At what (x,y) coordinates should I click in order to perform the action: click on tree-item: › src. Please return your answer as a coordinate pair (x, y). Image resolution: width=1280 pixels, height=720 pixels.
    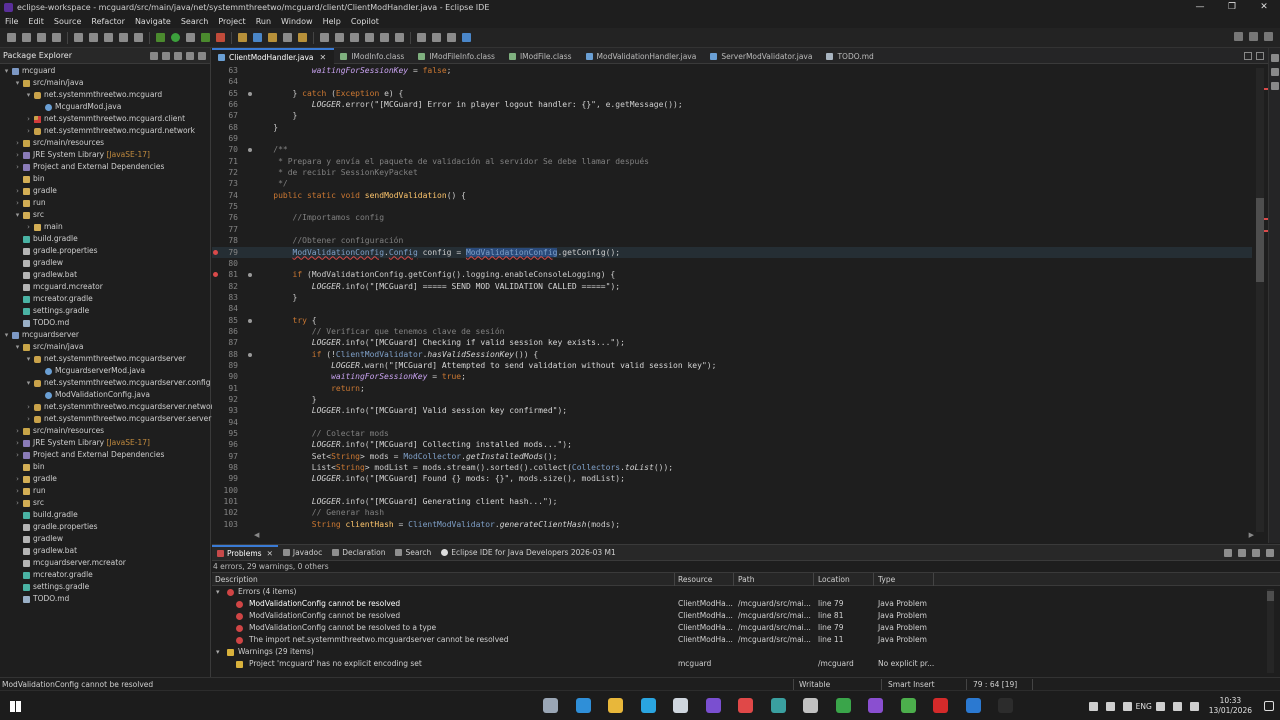
    Looking at the image, I should click on (105, 503).